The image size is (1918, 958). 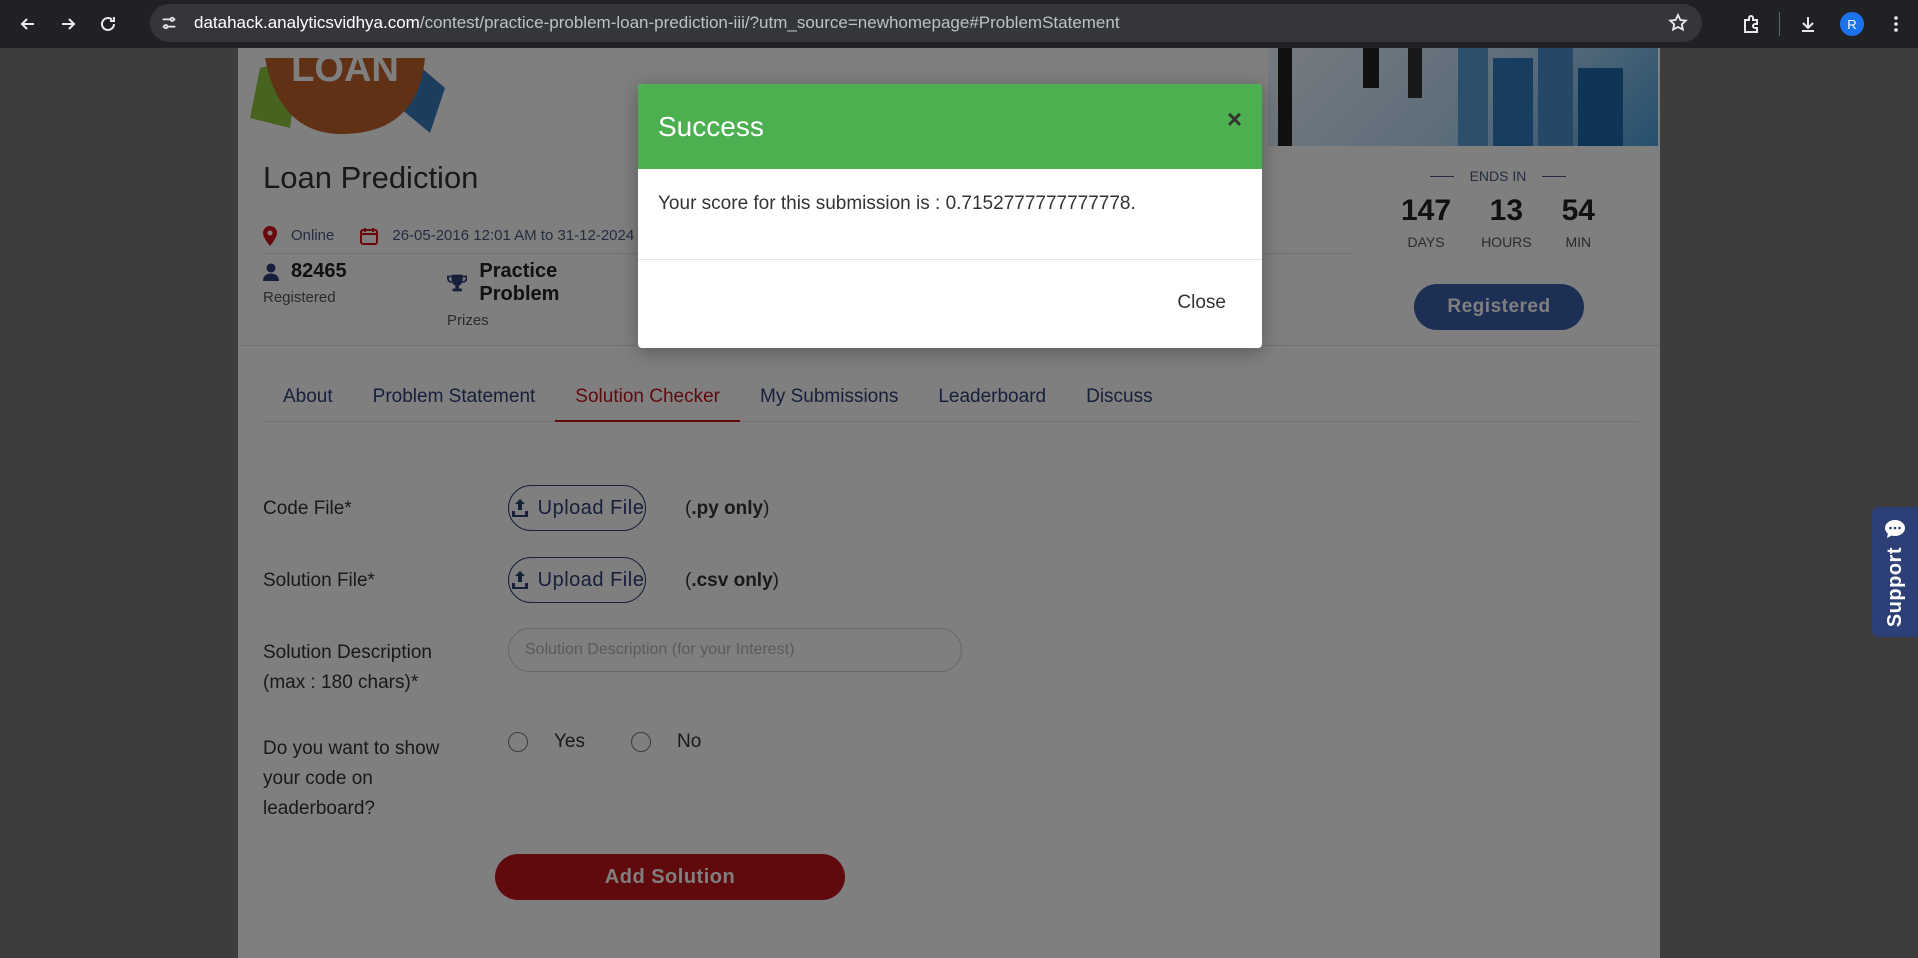 What do you see at coordinates (950, 126) in the screenshot?
I see `modal-header: Success ×` at bounding box center [950, 126].